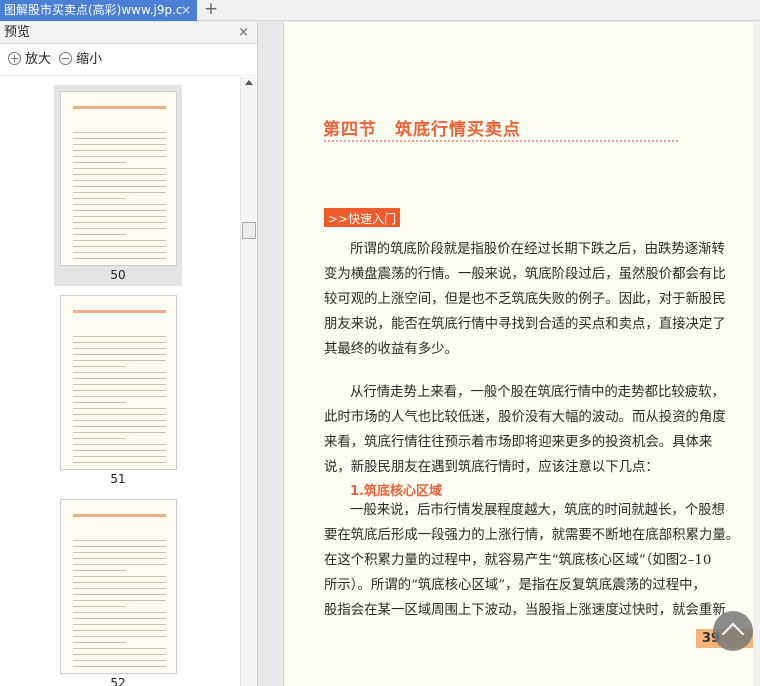 Image resolution: width=760 pixels, height=686 pixels. Describe the element at coordinates (525, 417) in the screenshot. I see `text-line: 此时市场的人气也比较低迷，股价没有大幅的波动。而从投资的角度` at that location.